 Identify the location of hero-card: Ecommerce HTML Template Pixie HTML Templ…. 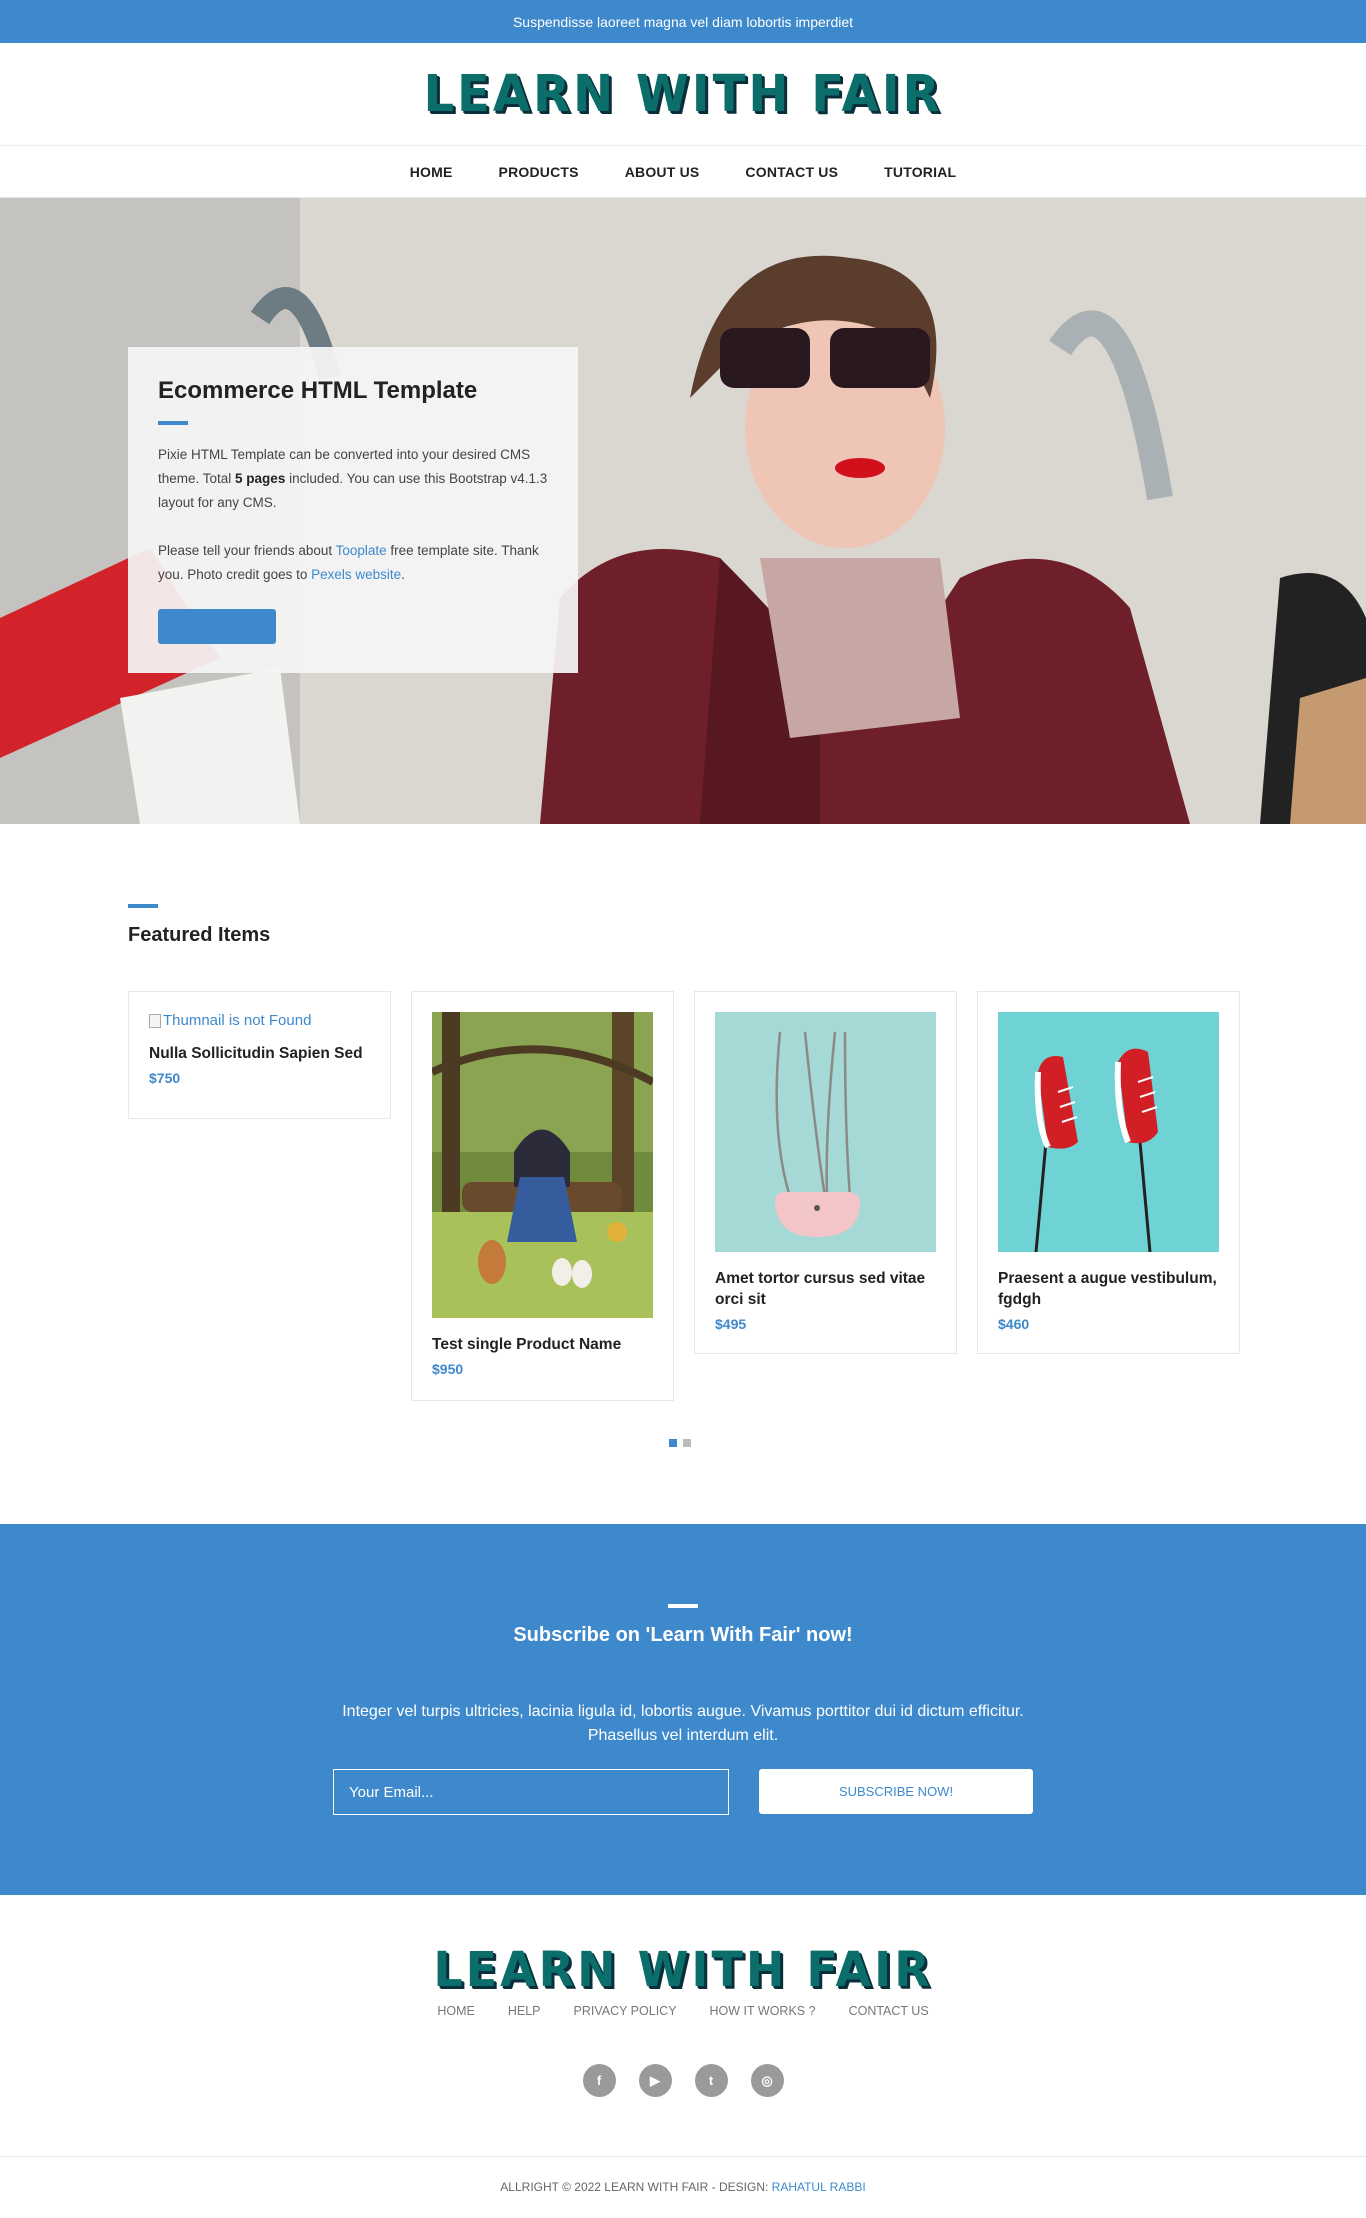
(353, 510).